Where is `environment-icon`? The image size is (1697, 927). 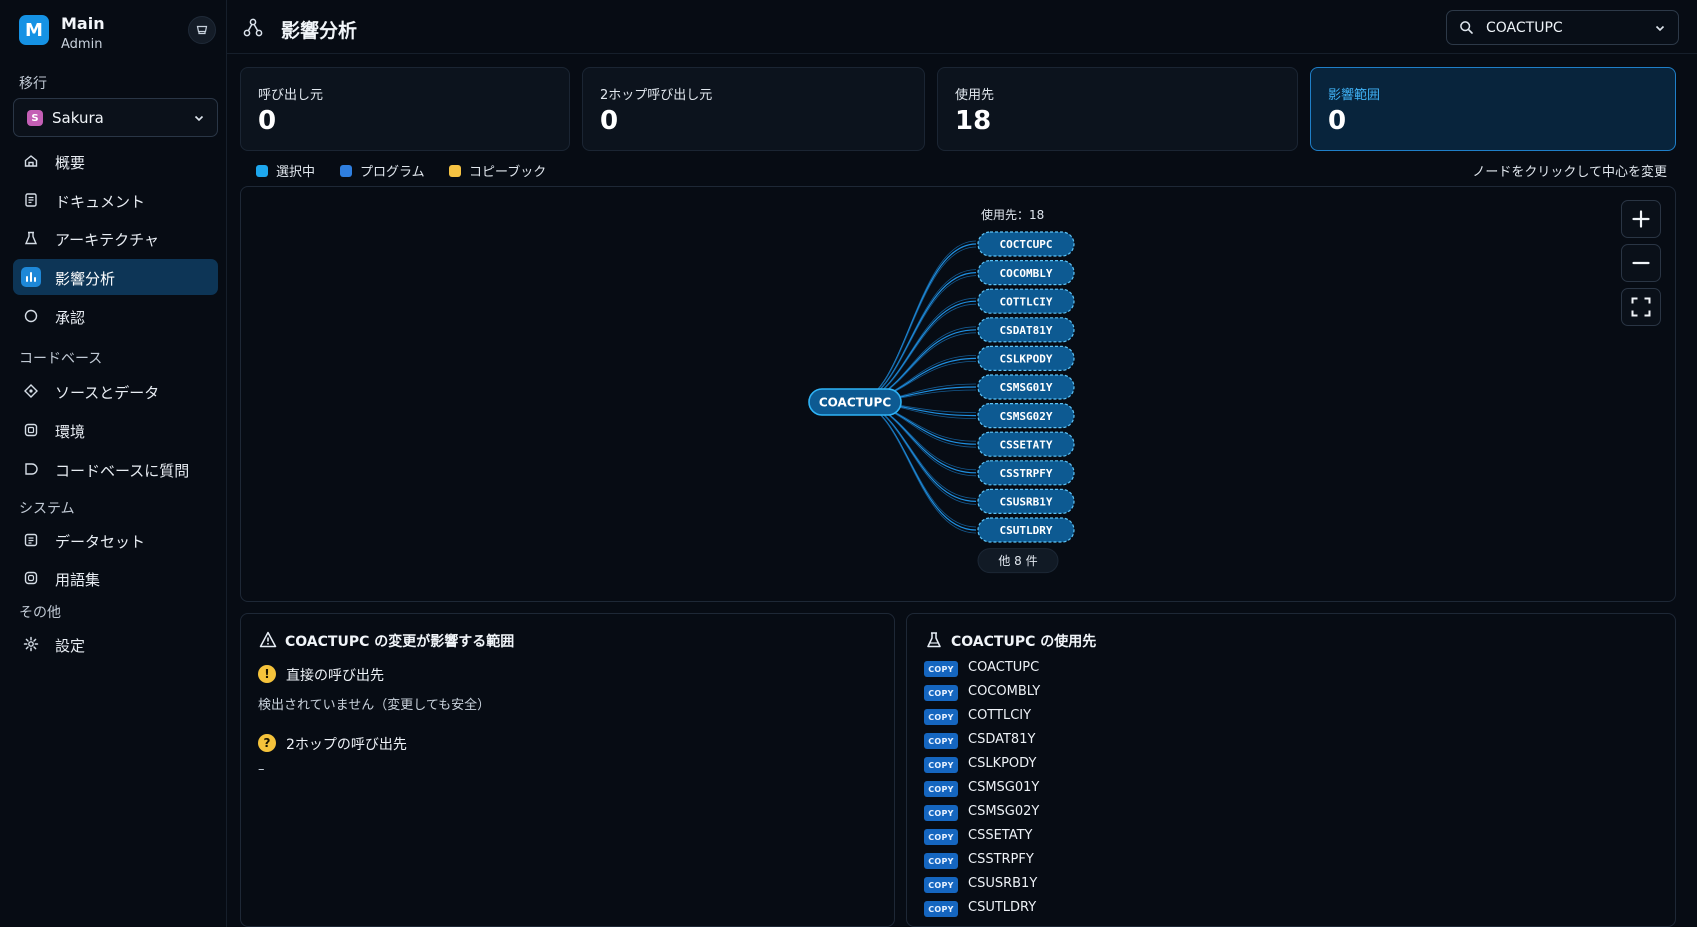
environment-icon is located at coordinates (31, 430).